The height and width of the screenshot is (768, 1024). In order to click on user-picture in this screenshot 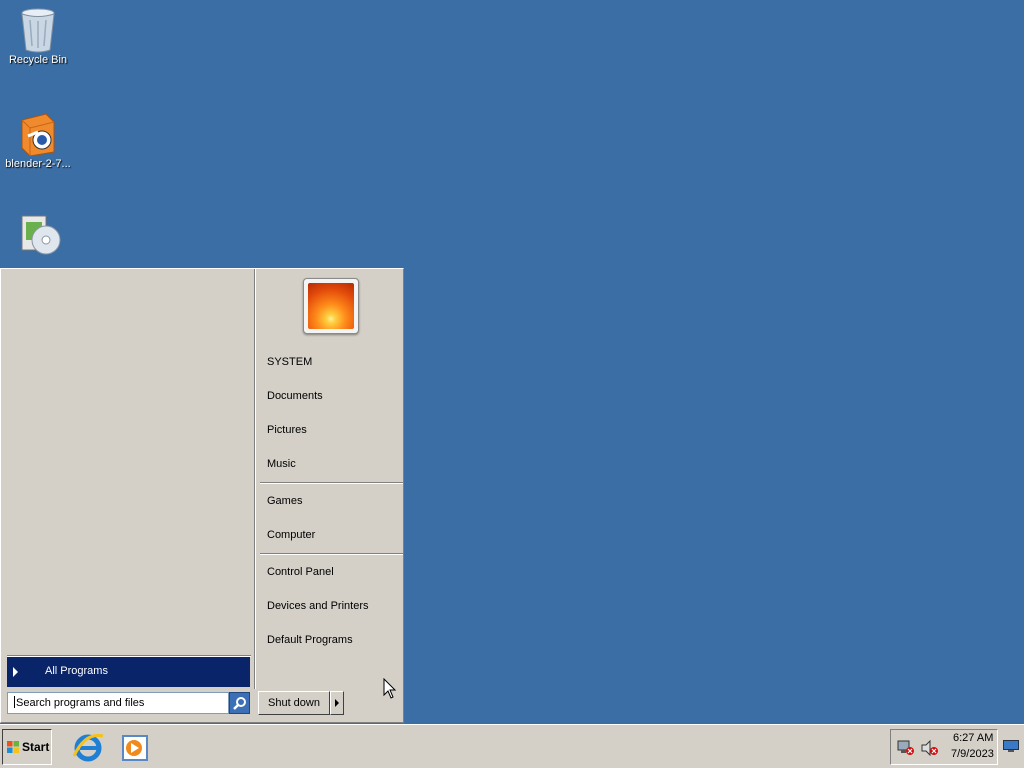, I will do `click(331, 306)`.